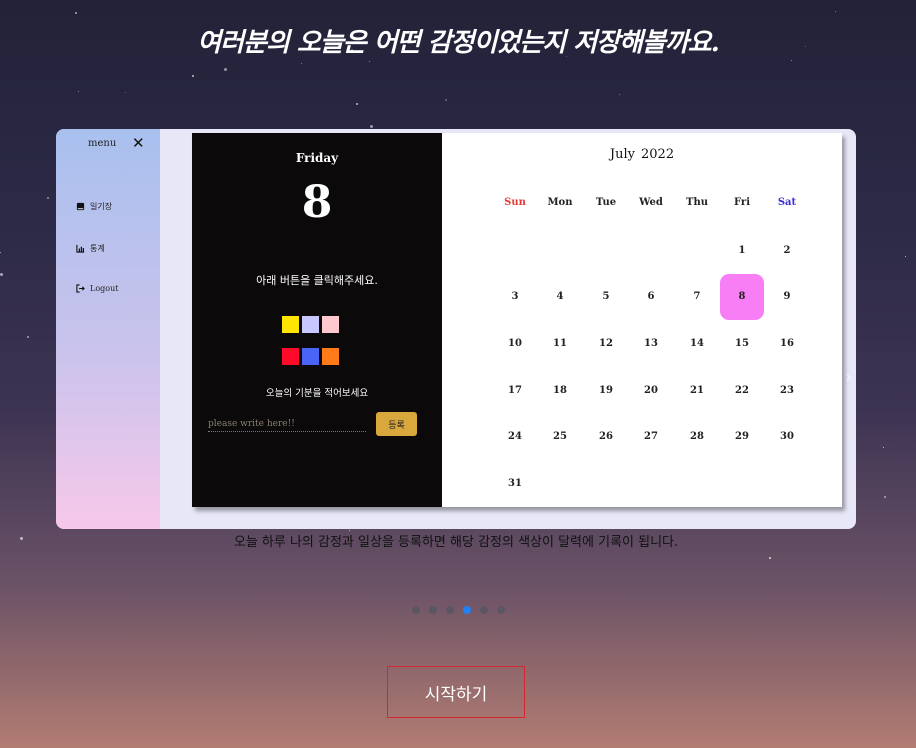 This screenshot has width=916, height=748. What do you see at coordinates (458, 43) in the screenshot?
I see `page-headline: 여러분의 오늘은 어떤 감정이었는지 저장해볼까요.` at bounding box center [458, 43].